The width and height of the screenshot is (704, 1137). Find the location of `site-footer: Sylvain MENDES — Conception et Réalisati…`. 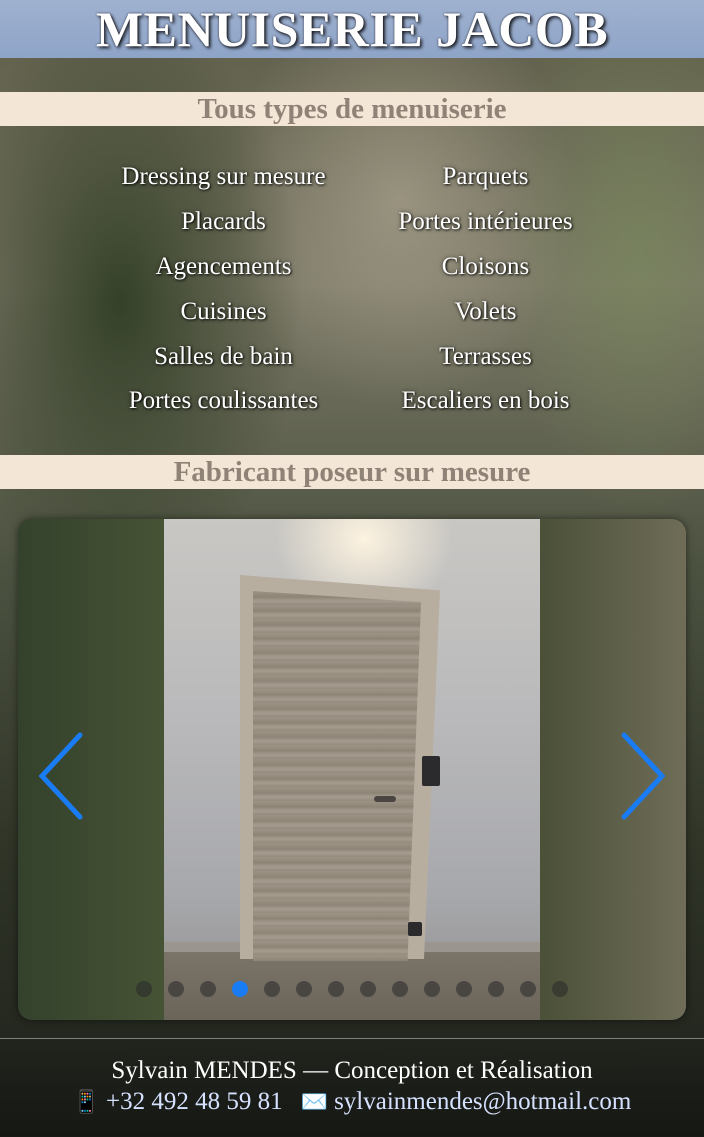

site-footer: Sylvain MENDES — Conception et Réalisati… is located at coordinates (352, 1087).